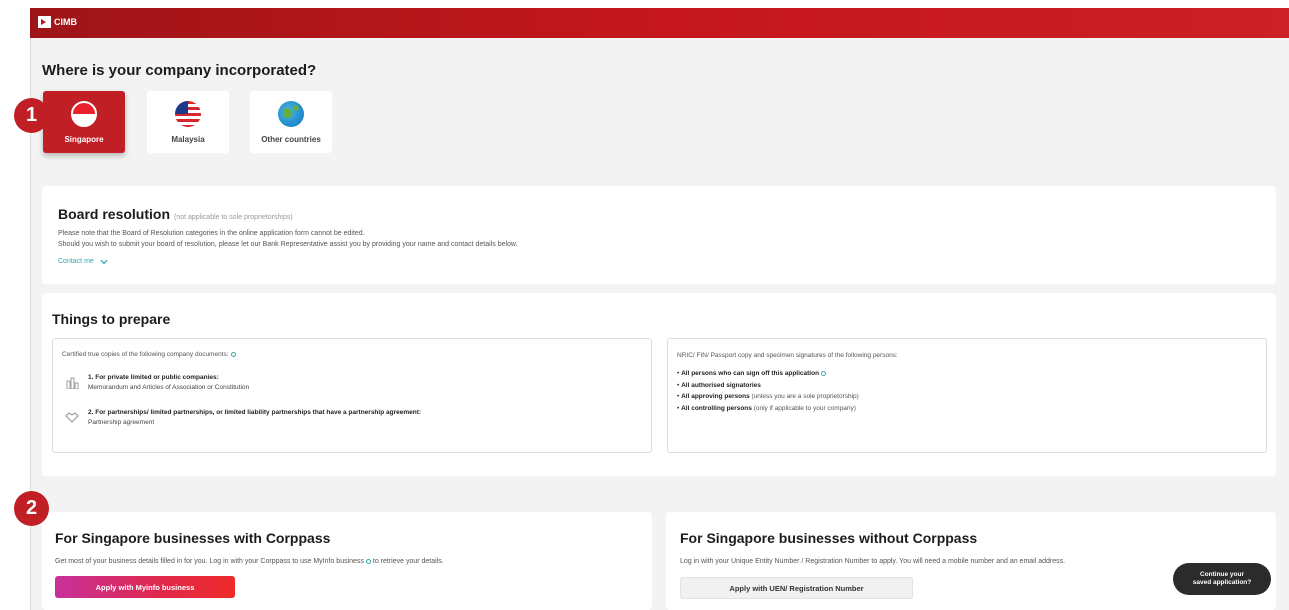 Image resolution: width=1289 pixels, height=610 pixels. What do you see at coordinates (179, 70) in the screenshot?
I see `incorporation-question: Where is your company incorporated?` at bounding box center [179, 70].